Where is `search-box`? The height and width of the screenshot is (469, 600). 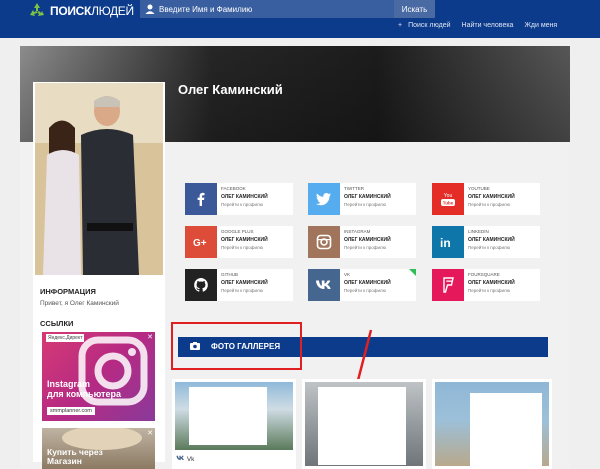 search-box is located at coordinates (267, 9).